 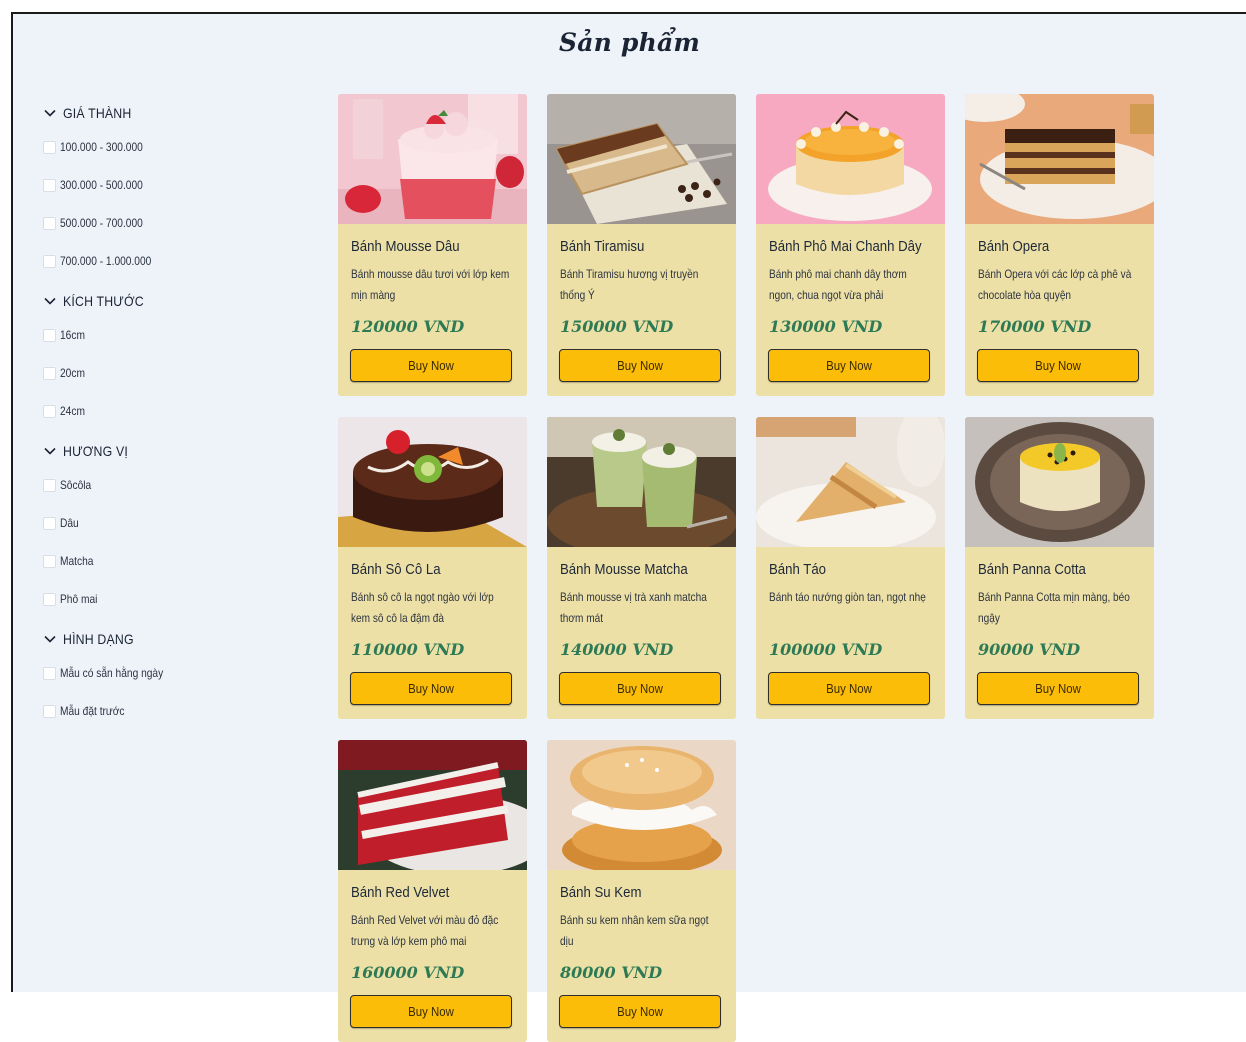 I want to click on product-description: Bánh táo nướng giòn tan, ngọt nhẹ, so click(x=847, y=597).